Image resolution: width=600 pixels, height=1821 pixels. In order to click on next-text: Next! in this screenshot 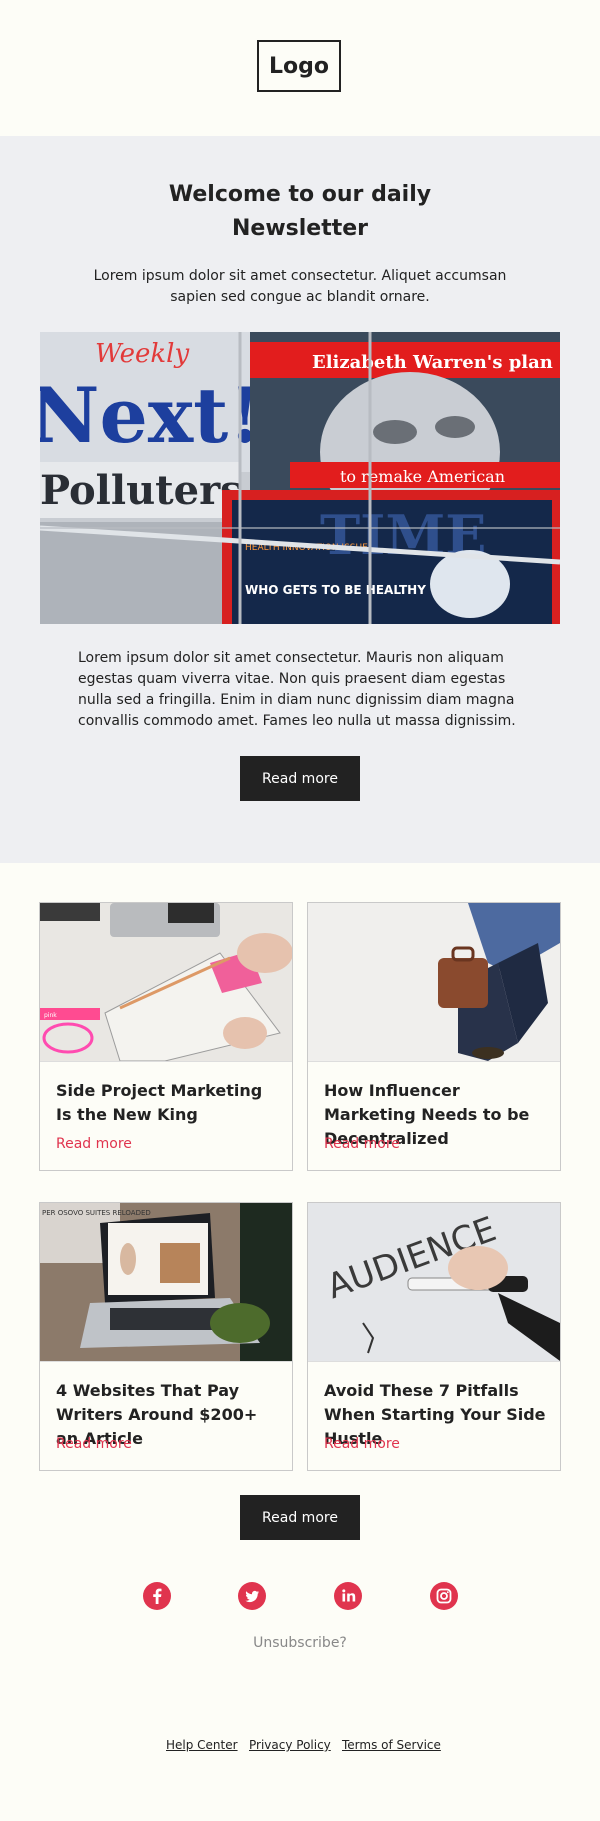, I will do `click(151, 415)`.